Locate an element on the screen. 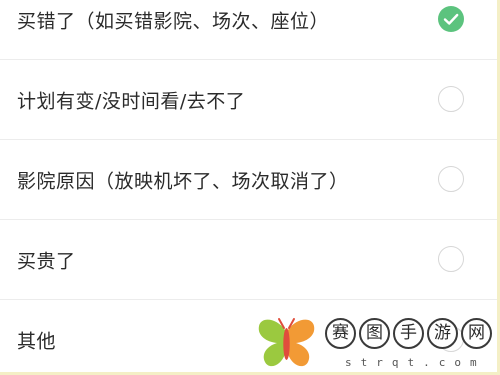  watermark-url: strqt.com is located at coordinates (415, 362).